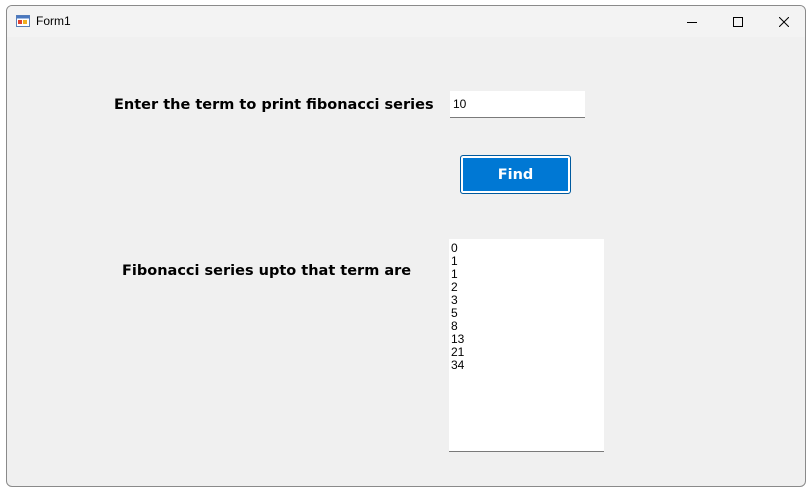 This screenshot has height=492, width=812. What do you see at coordinates (274, 105) in the screenshot?
I see `term-label: Enter the term to print fibonacci series` at bounding box center [274, 105].